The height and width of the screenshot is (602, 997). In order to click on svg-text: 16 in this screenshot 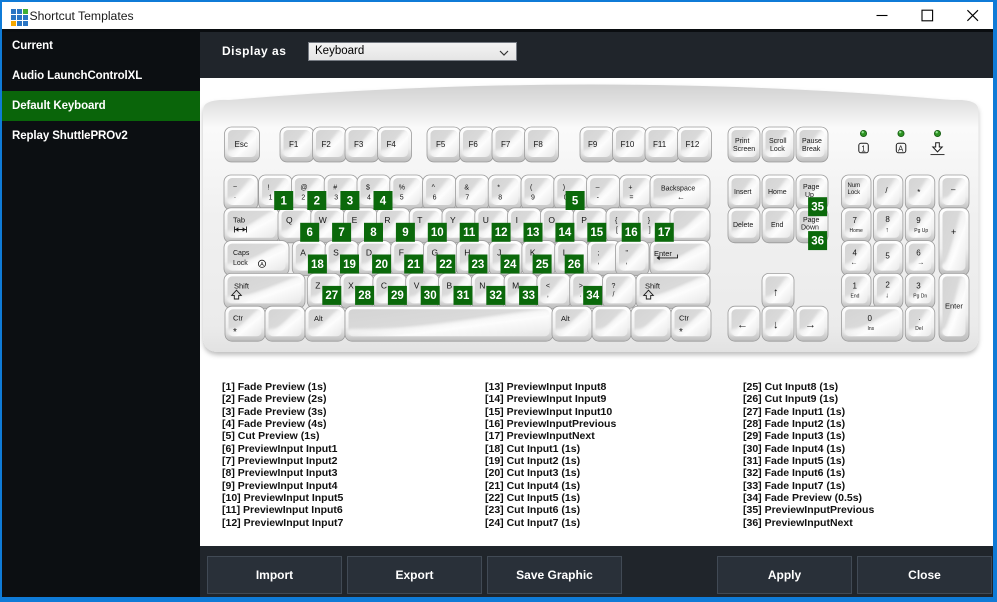, I will do `click(631, 233)`.